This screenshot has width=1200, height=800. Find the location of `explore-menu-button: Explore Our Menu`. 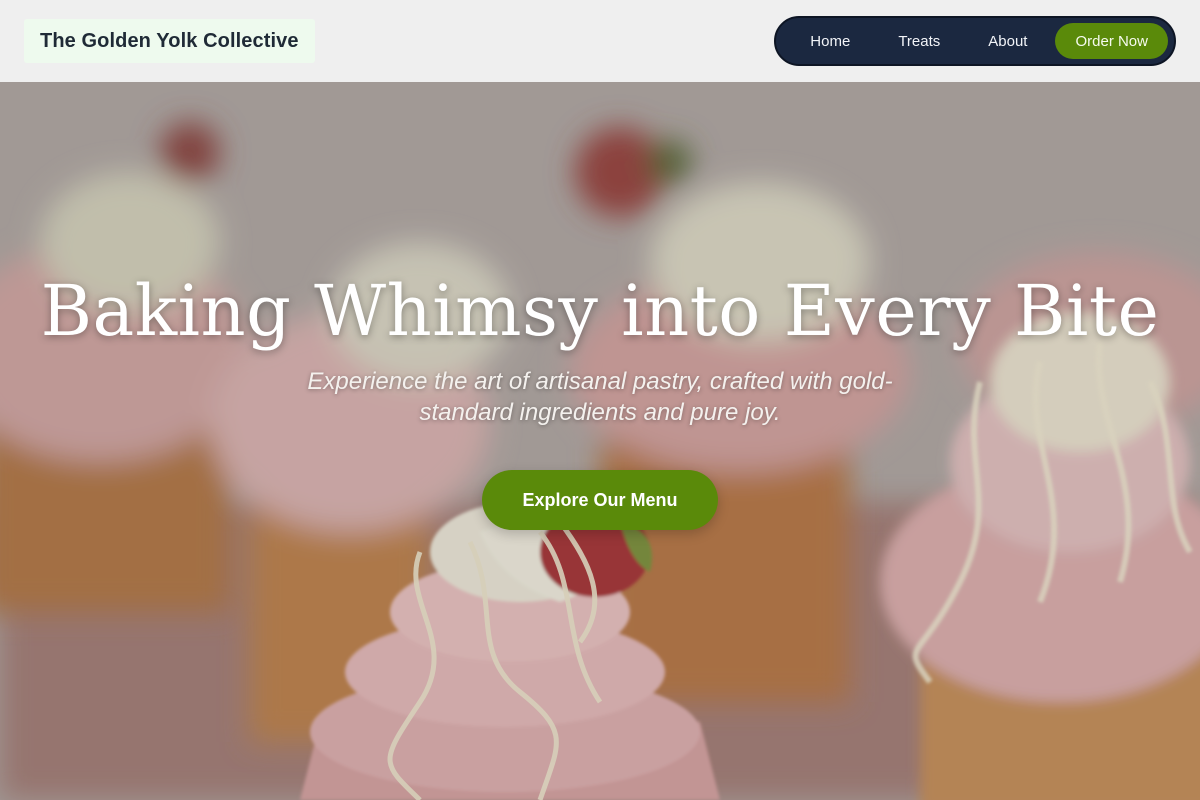

explore-menu-button: Explore Our Menu is located at coordinates (600, 500).